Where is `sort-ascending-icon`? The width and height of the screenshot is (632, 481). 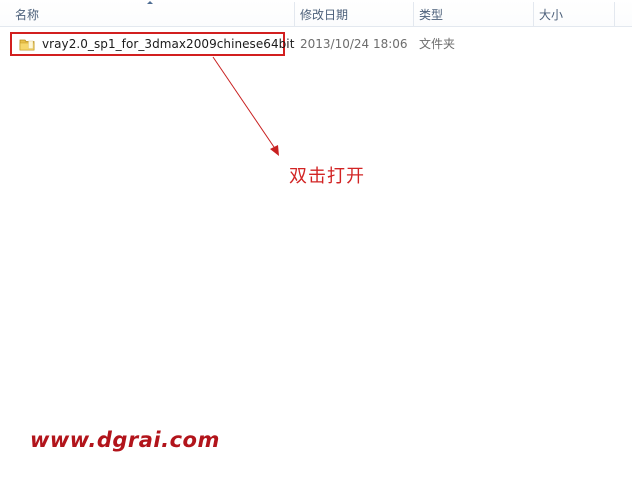 sort-ascending-icon is located at coordinates (150, 2).